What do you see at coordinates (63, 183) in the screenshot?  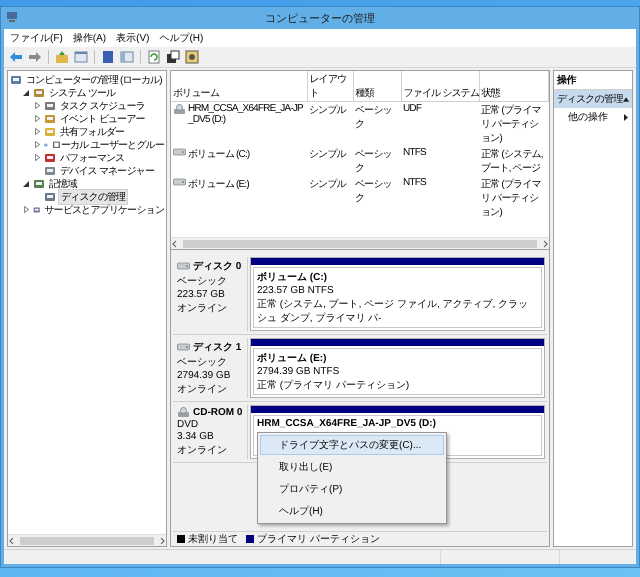 I see `tree-item: 記憶域` at bounding box center [63, 183].